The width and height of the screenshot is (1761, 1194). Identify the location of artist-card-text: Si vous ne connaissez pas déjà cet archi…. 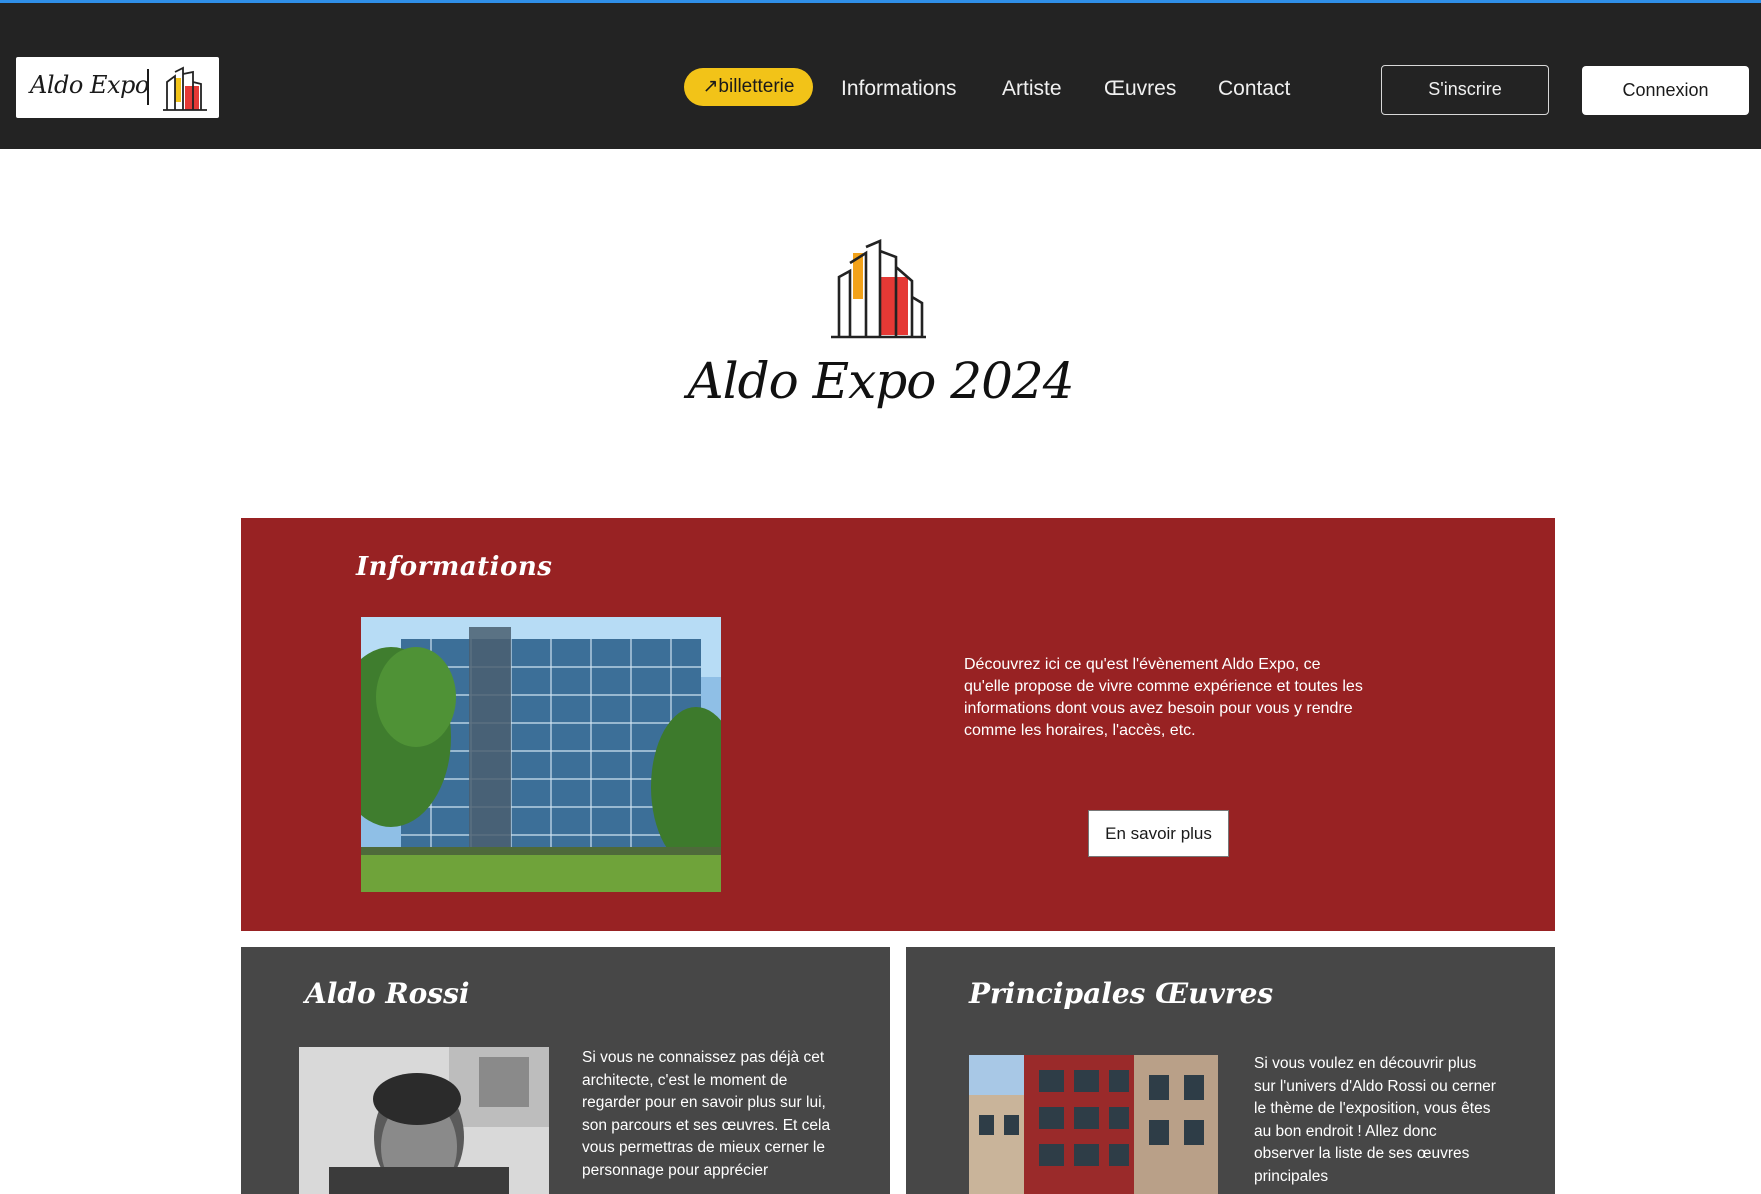
(706, 1114).